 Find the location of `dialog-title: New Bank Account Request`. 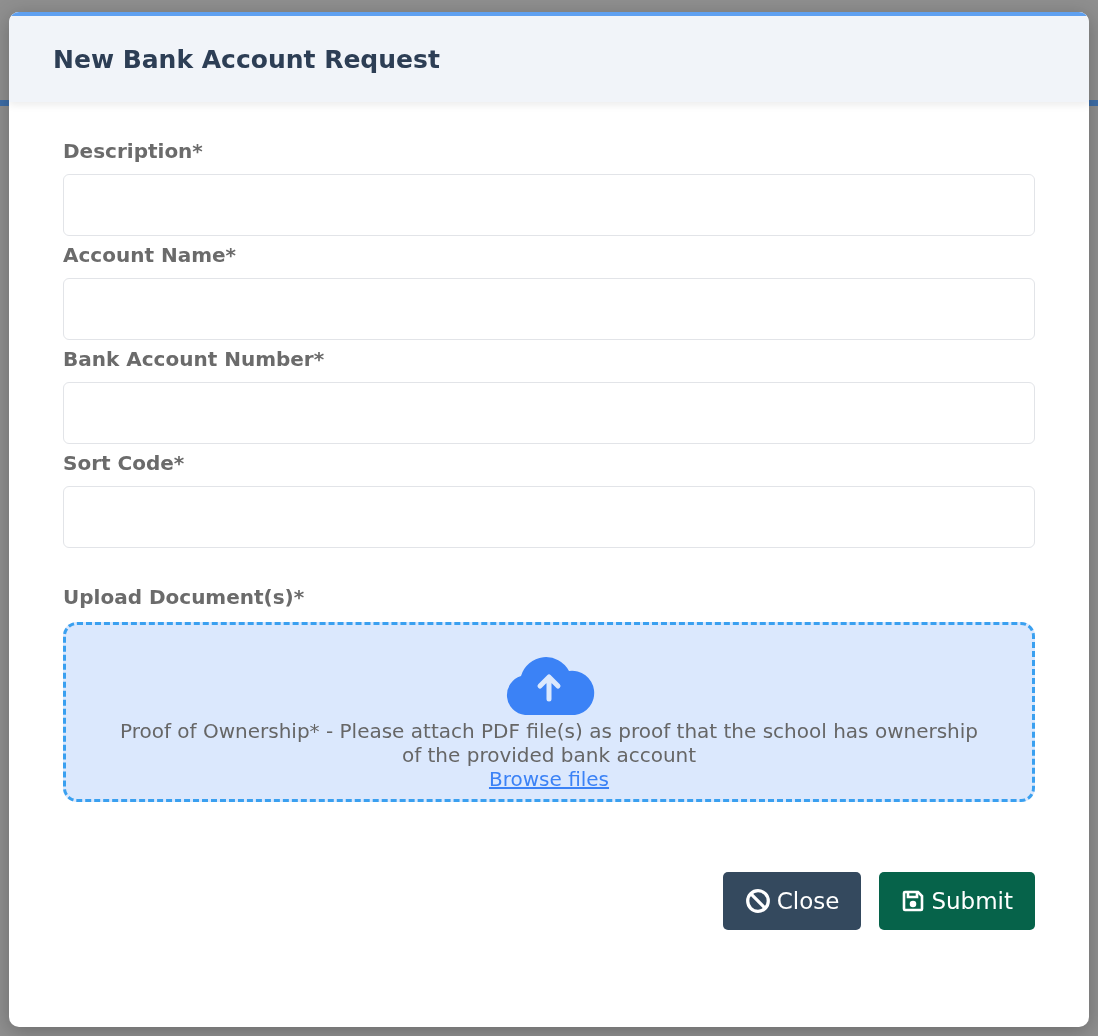

dialog-title: New Bank Account Request is located at coordinates (246, 59).